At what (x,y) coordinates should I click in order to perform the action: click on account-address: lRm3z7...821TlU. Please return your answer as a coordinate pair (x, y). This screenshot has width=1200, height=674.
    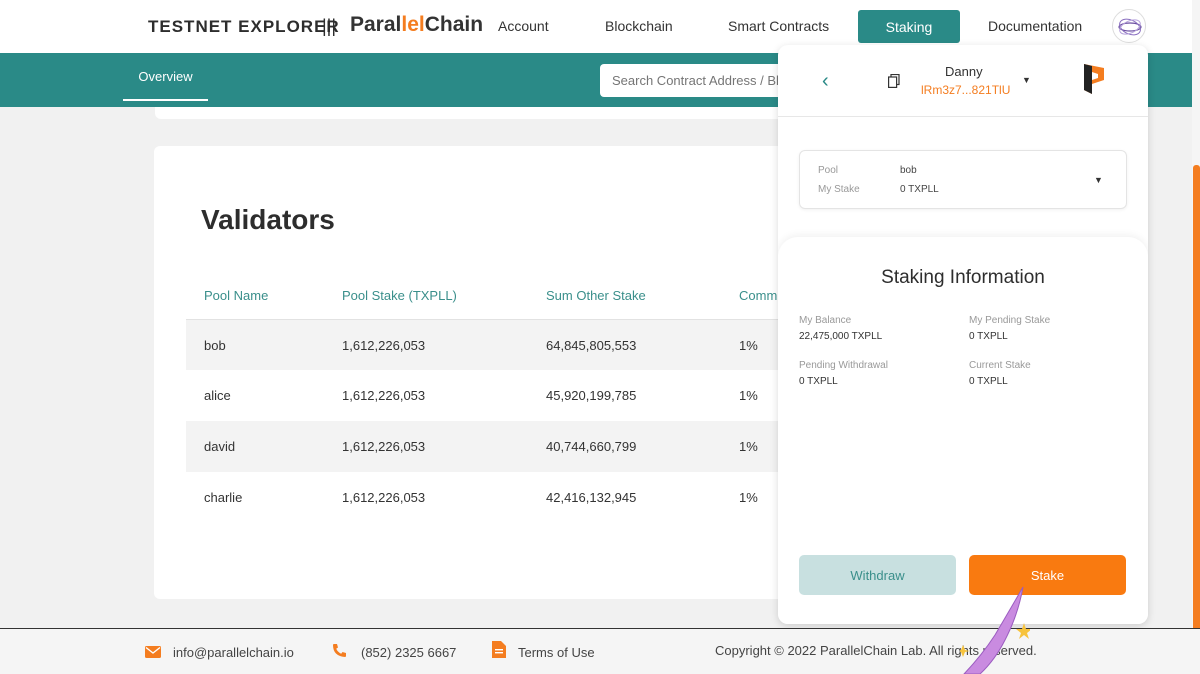
    Looking at the image, I should click on (966, 90).